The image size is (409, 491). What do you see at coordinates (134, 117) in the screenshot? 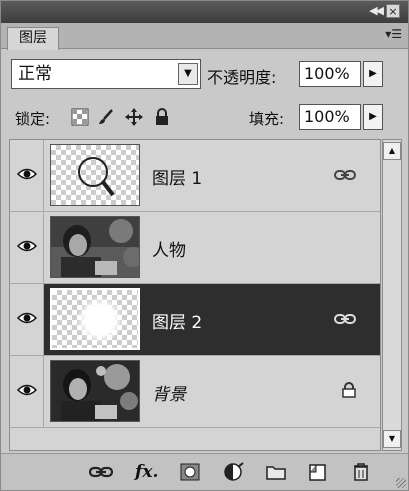
I see `lock-position-icon` at bounding box center [134, 117].